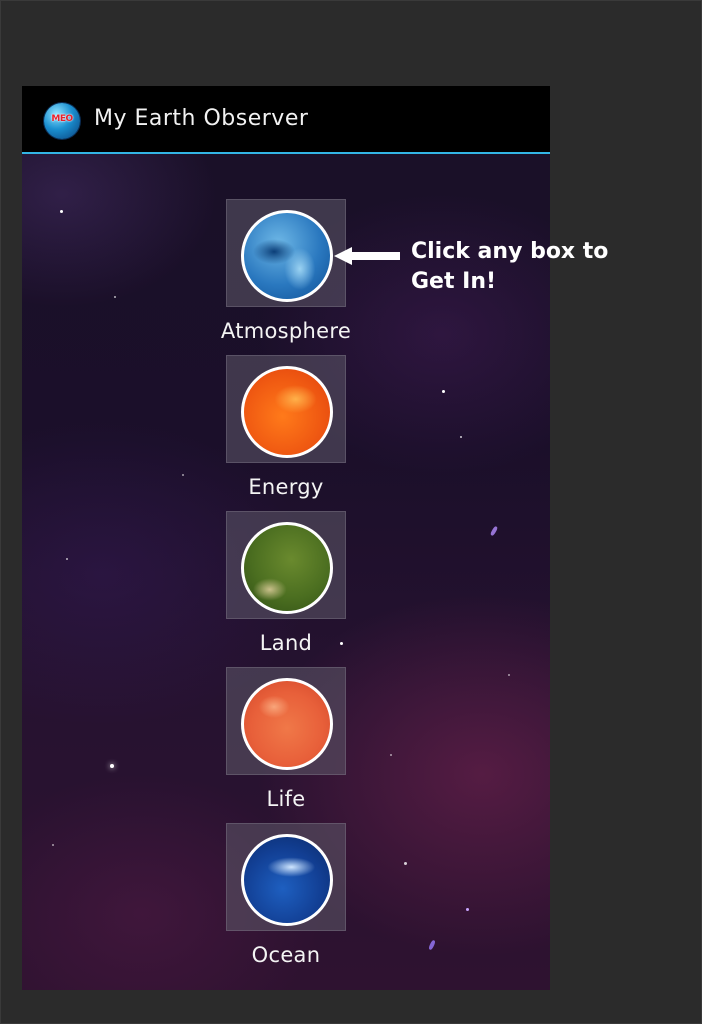 This screenshot has width=702, height=1024. Describe the element at coordinates (286, 643) in the screenshot. I see `category-label-land: Land` at that location.